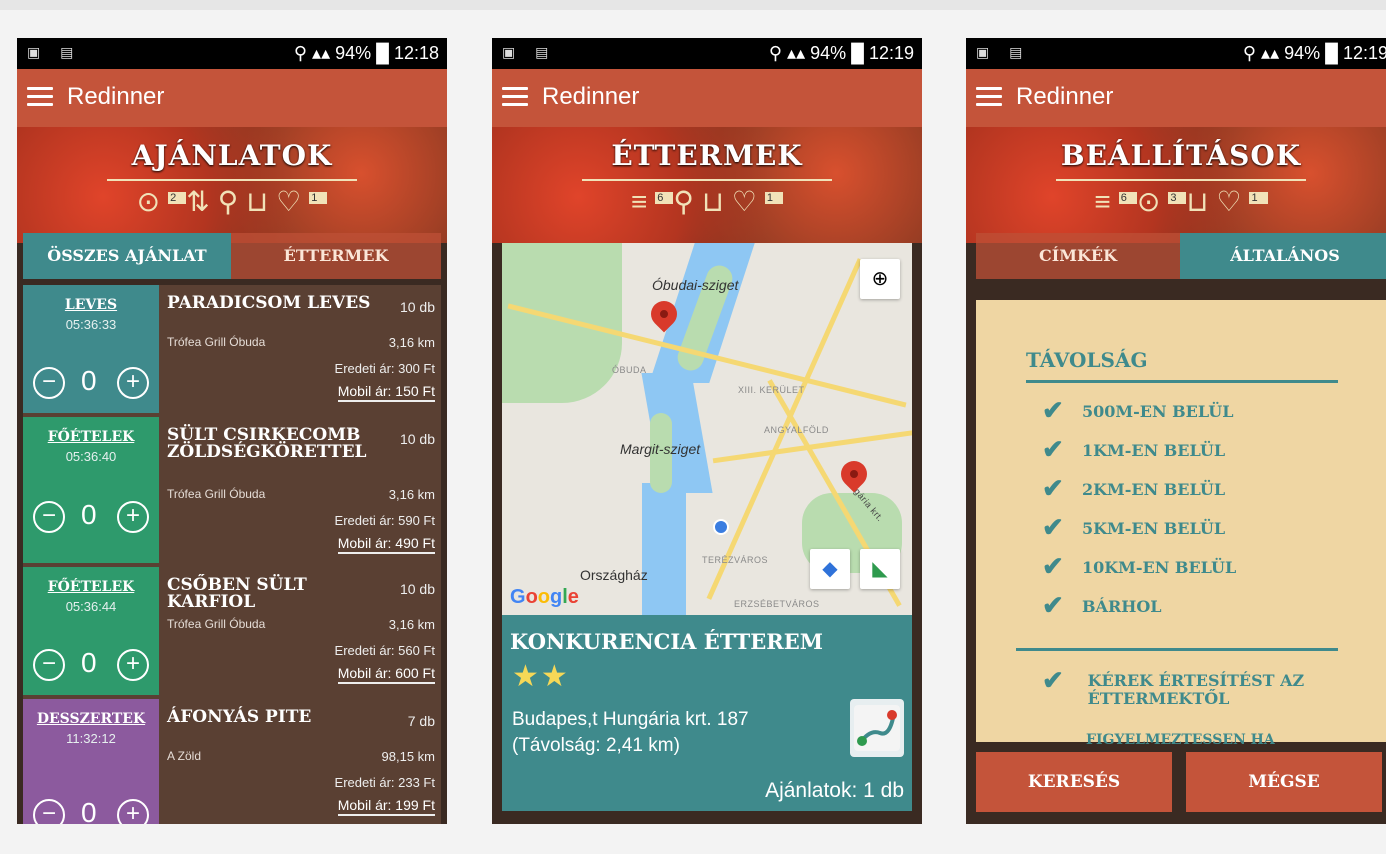 The width and height of the screenshot is (1386, 854). What do you see at coordinates (1102, 606) in the screenshot?
I see `option-anywhere: ✔ BÁRHOL` at bounding box center [1102, 606].